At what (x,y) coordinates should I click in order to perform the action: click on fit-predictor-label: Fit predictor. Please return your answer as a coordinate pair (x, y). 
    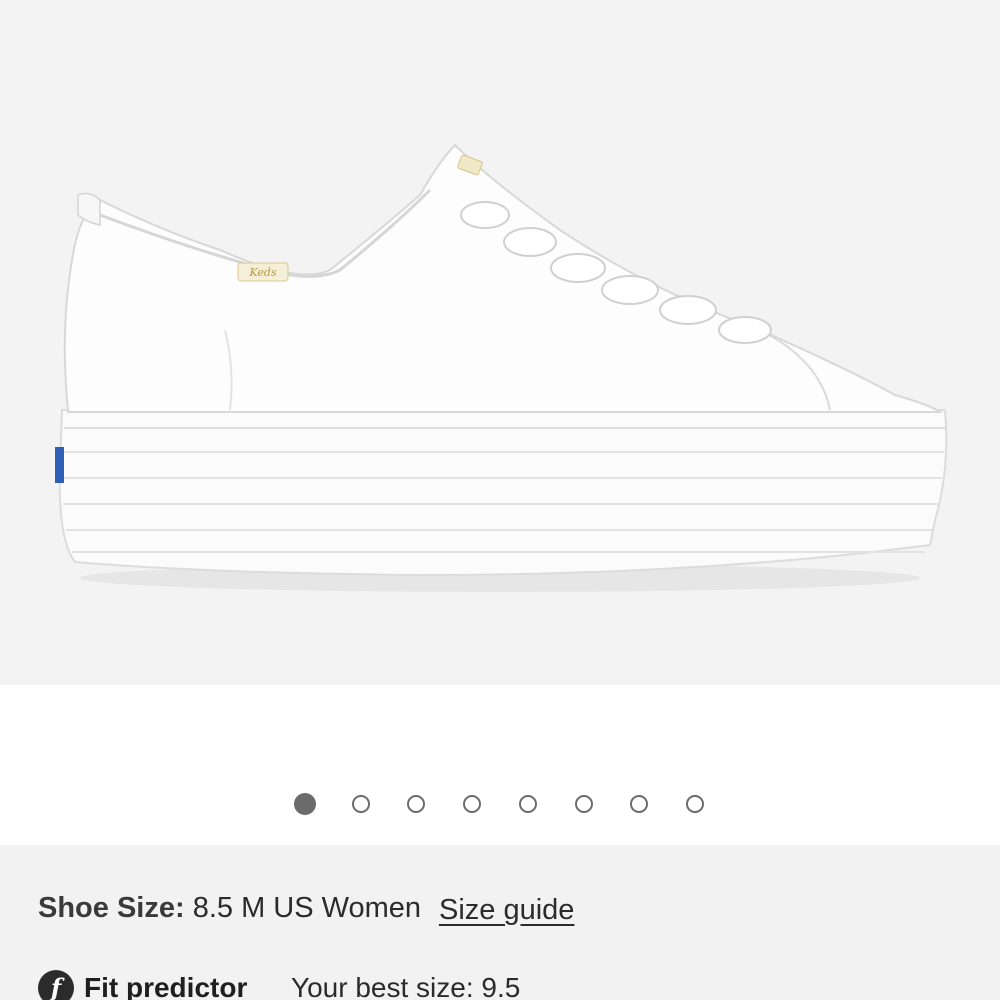
    Looking at the image, I should click on (166, 986).